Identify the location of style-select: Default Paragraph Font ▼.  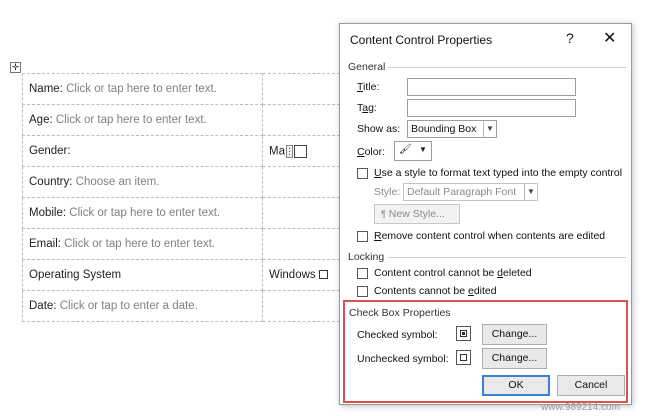
(470, 192).